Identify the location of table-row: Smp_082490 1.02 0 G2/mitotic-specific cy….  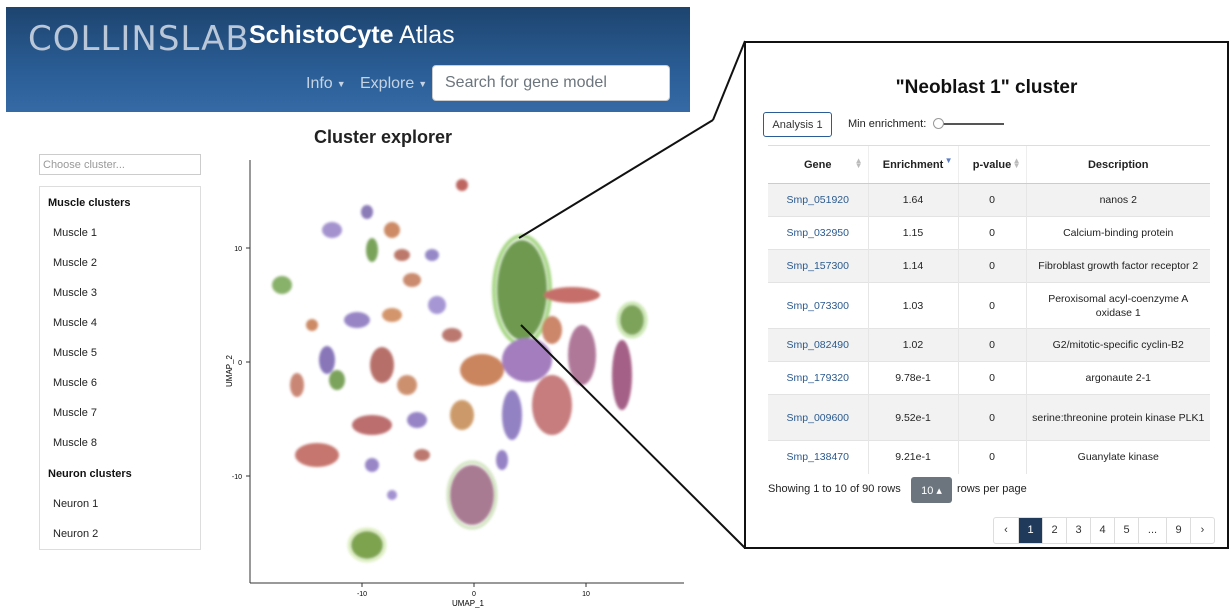
(989, 345).